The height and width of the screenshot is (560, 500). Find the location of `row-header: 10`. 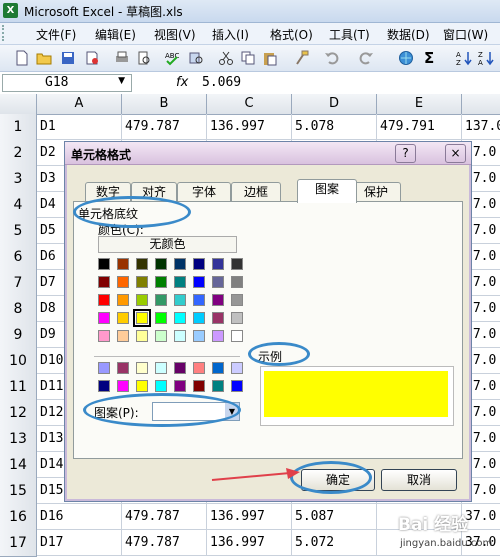

row-header: 10 is located at coordinates (18, 361).